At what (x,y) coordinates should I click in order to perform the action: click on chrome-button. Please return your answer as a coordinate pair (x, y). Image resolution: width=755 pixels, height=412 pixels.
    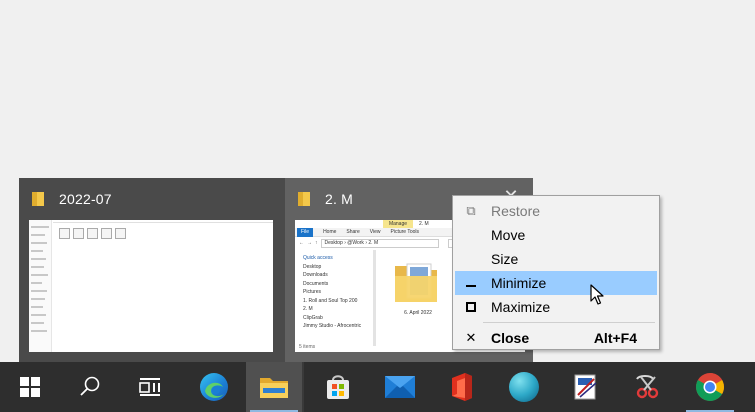
    Looking at the image, I should click on (710, 387).